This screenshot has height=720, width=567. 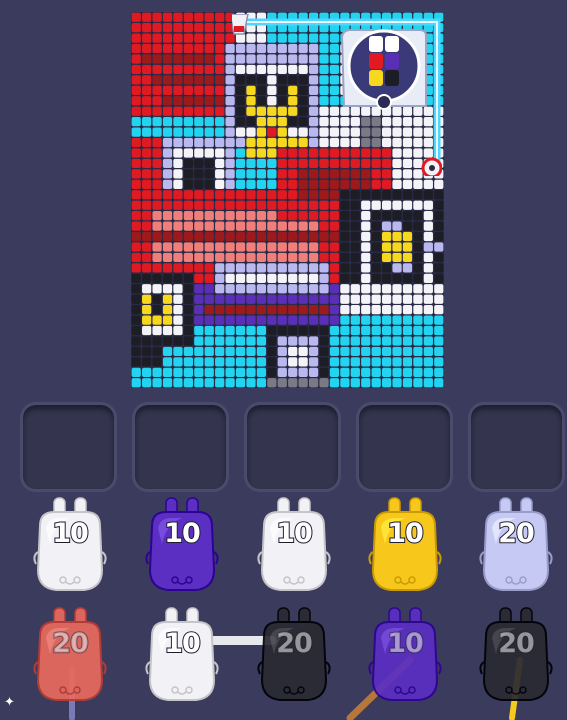 What do you see at coordinates (294, 533) in the screenshot?
I see `ammo-count: 10` at bounding box center [294, 533].